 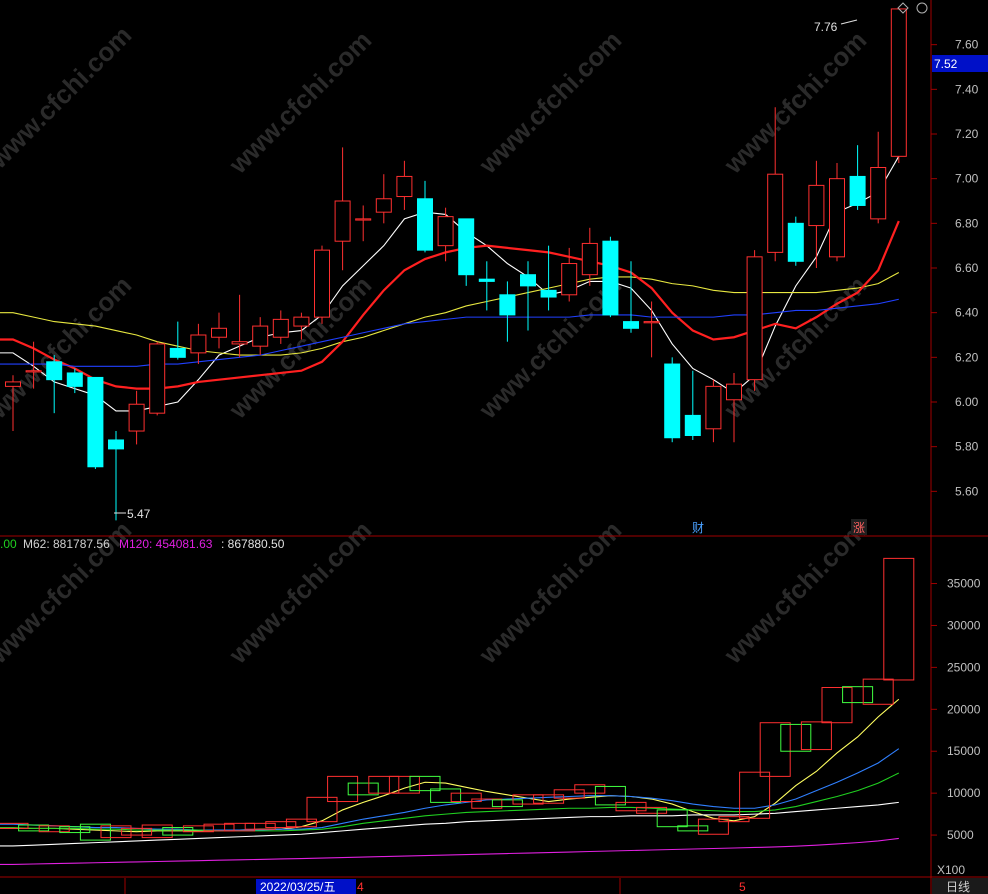 I want to click on price-tick-label: 6.20, so click(x=967, y=357).